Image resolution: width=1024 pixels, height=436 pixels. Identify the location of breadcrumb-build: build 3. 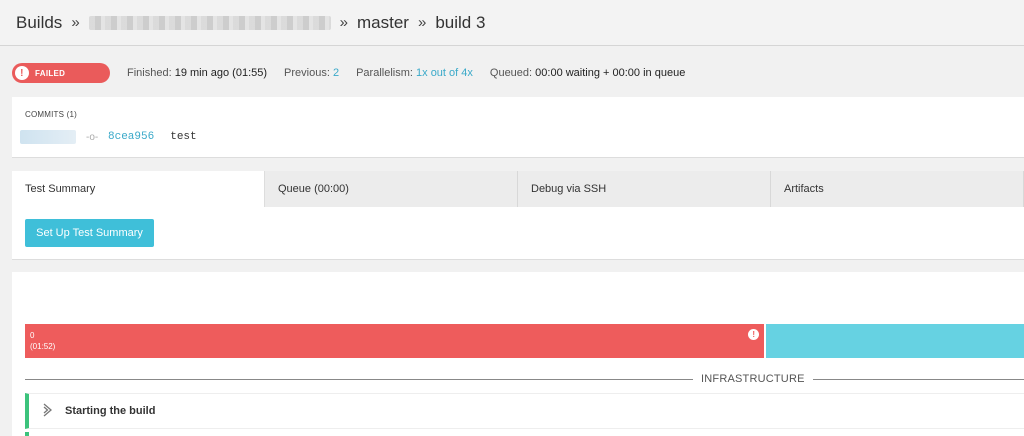
(460, 22).